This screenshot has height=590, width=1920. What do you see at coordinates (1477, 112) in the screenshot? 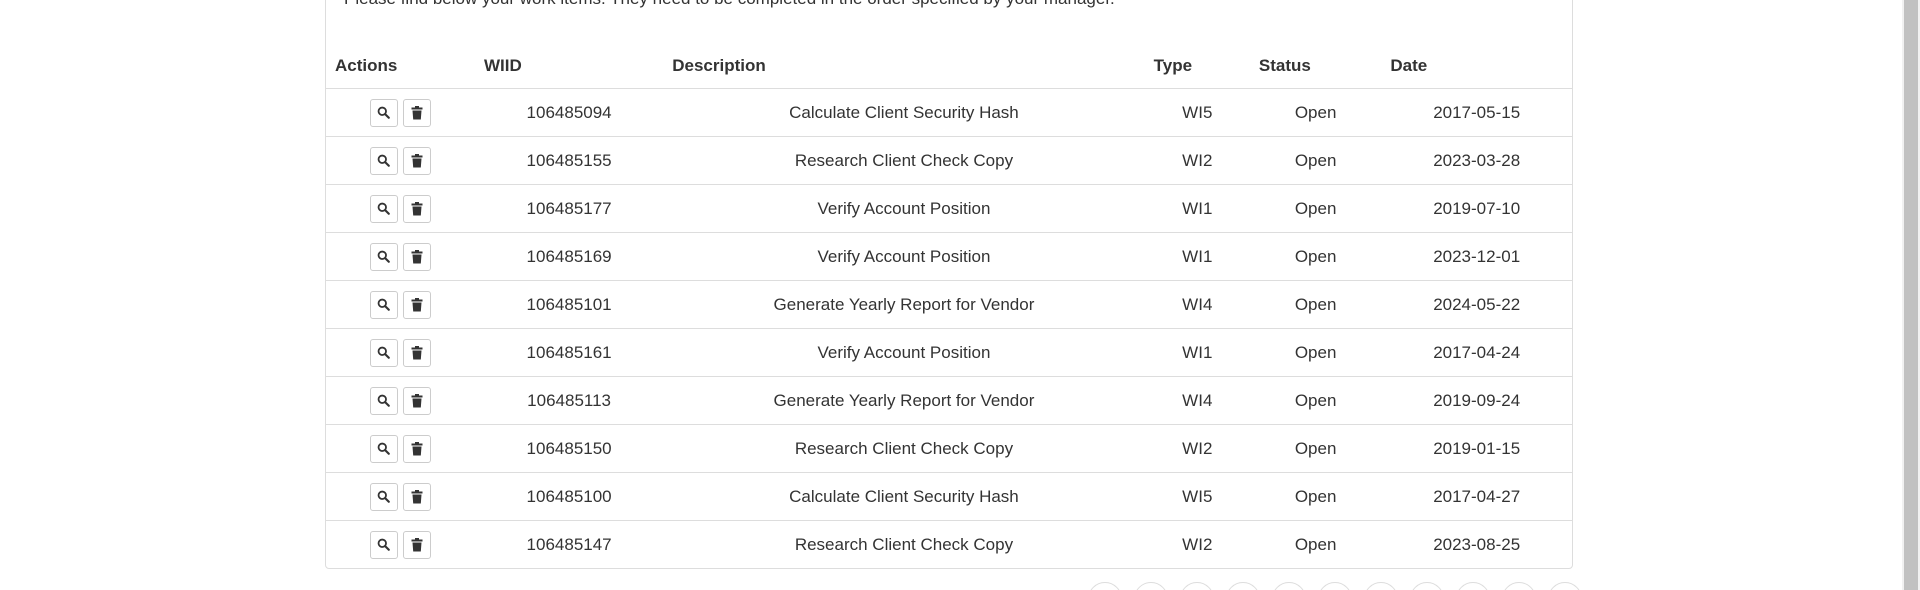
I see `cell-date: 2017-05-15` at bounding box center [1477, 112].